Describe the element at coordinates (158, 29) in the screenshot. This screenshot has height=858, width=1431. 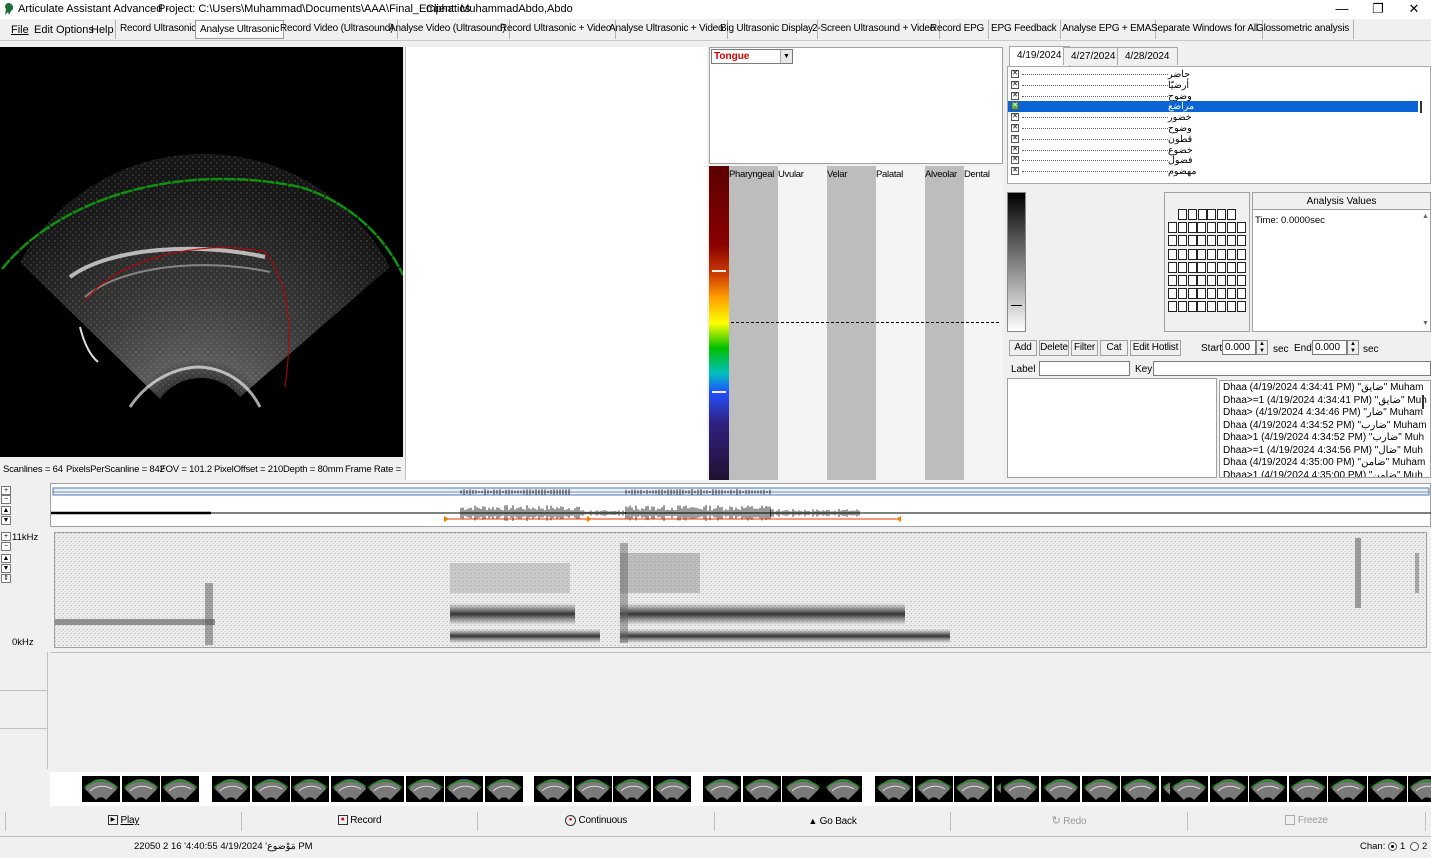
I see `tab-record-ultrasonic: Record Ultrasonic` at that location.